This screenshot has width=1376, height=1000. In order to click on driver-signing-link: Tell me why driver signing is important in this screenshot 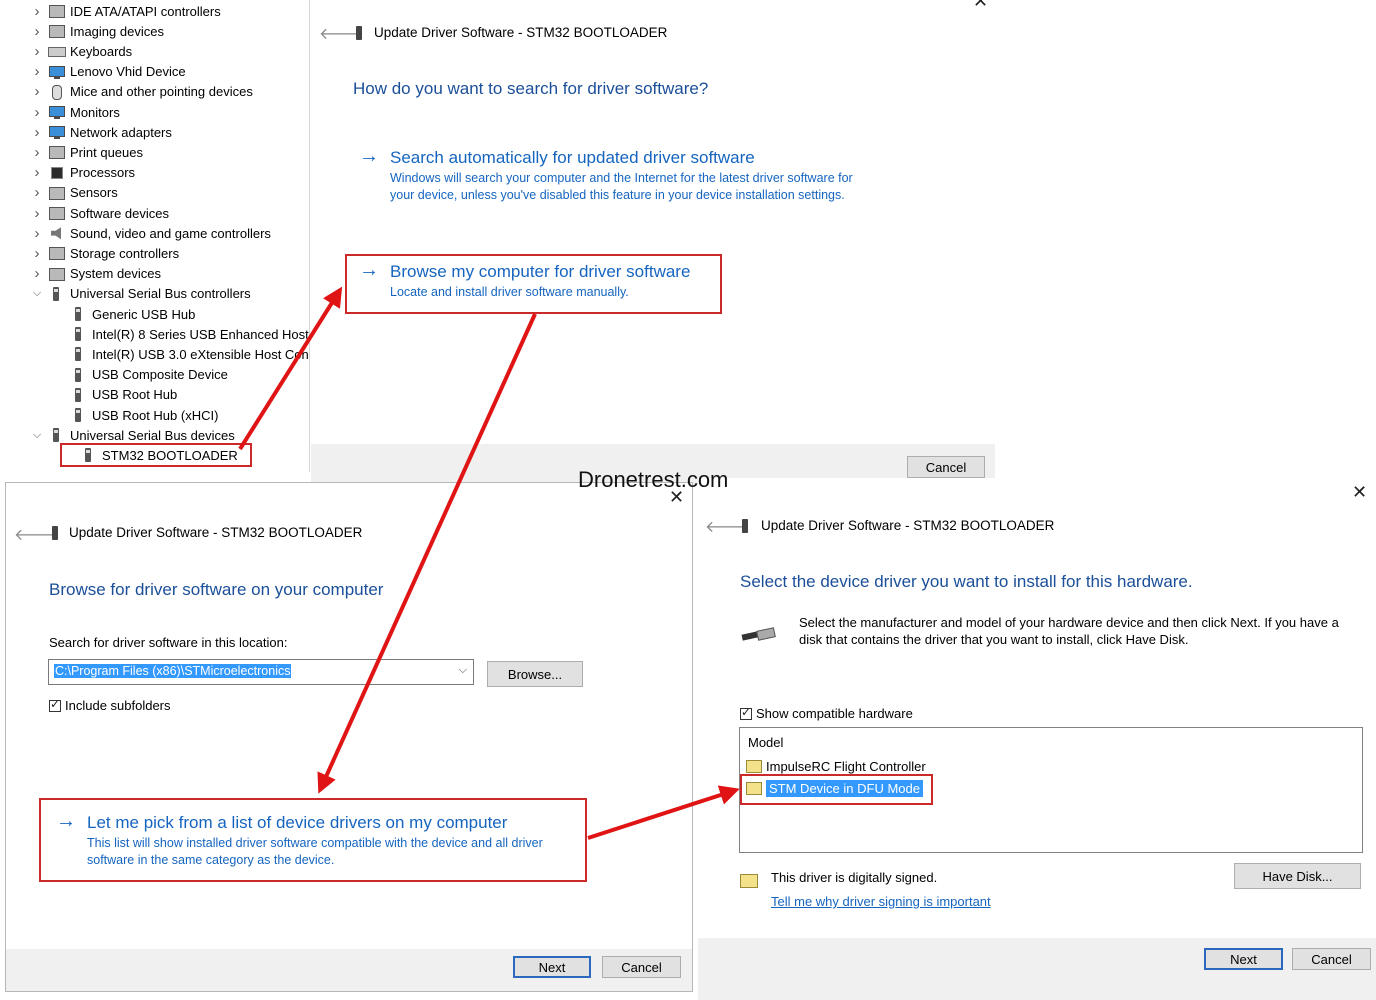, I will do `click(881, 901)`.